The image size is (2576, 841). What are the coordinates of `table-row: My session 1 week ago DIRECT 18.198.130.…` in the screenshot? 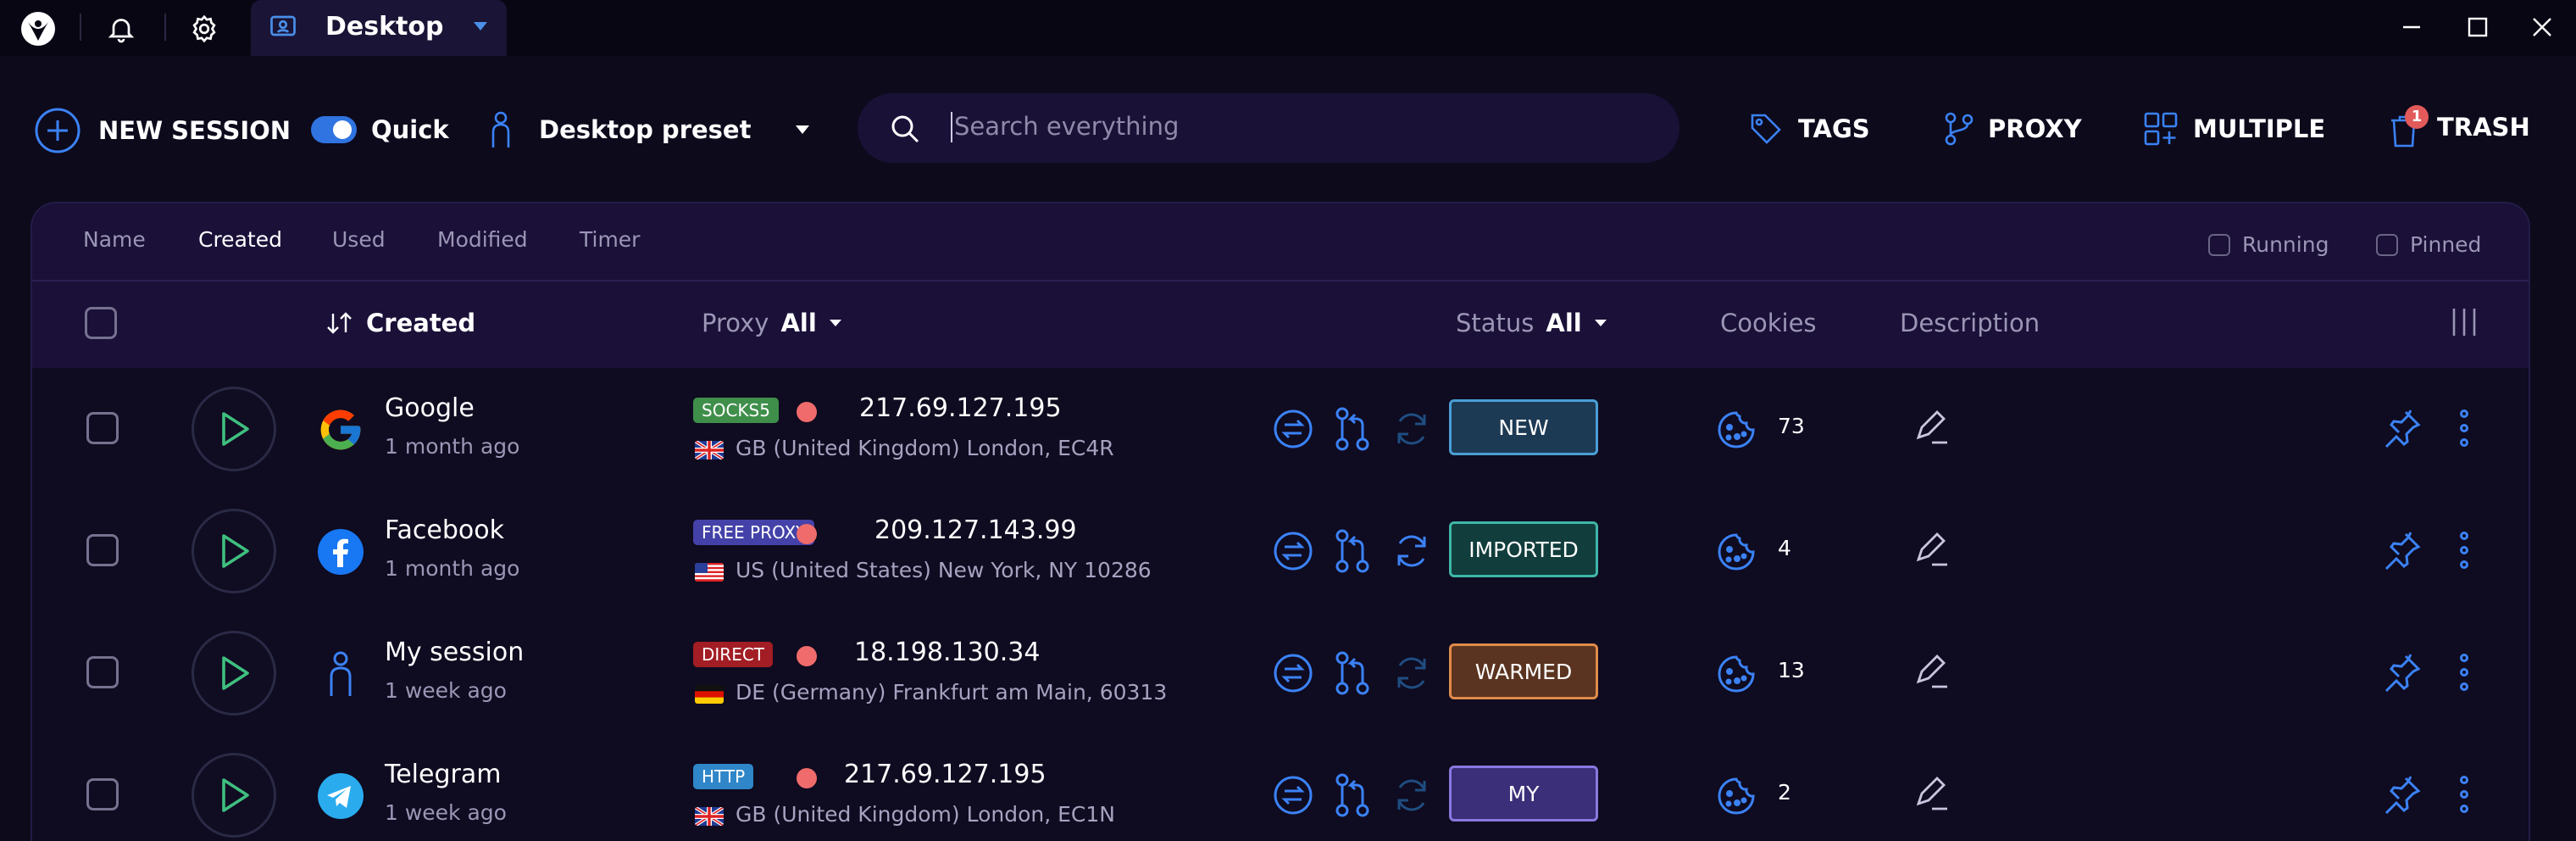 It's located at (1280, 673).